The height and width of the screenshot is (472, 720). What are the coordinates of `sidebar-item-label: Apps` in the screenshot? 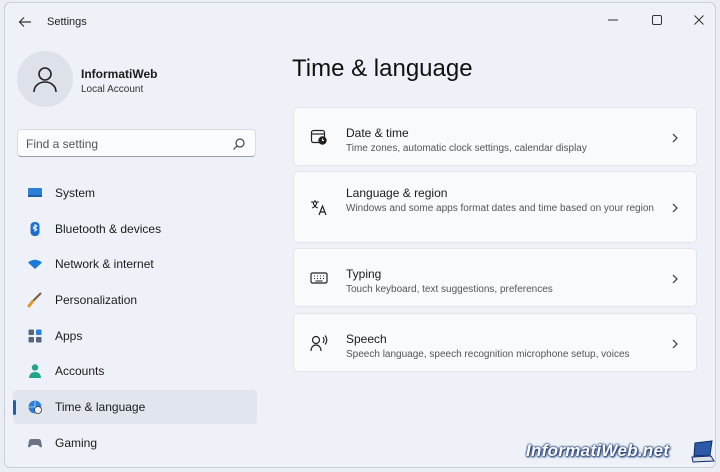 It's located at (69, 335).